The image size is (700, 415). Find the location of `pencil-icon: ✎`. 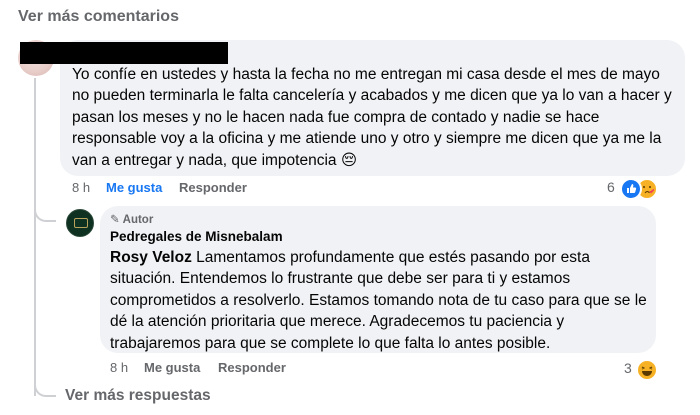

pencil-icon: ✎ is located at coordinates (115, 220).